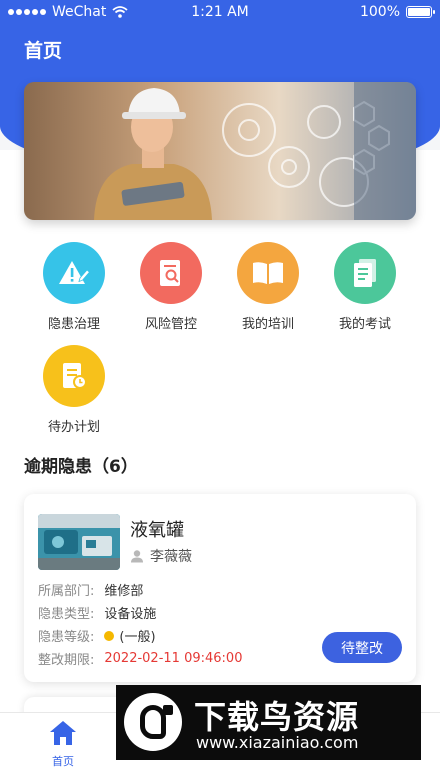  I want to click on menu-item-hazard-governance: 隐患治理, so click(74, 287).